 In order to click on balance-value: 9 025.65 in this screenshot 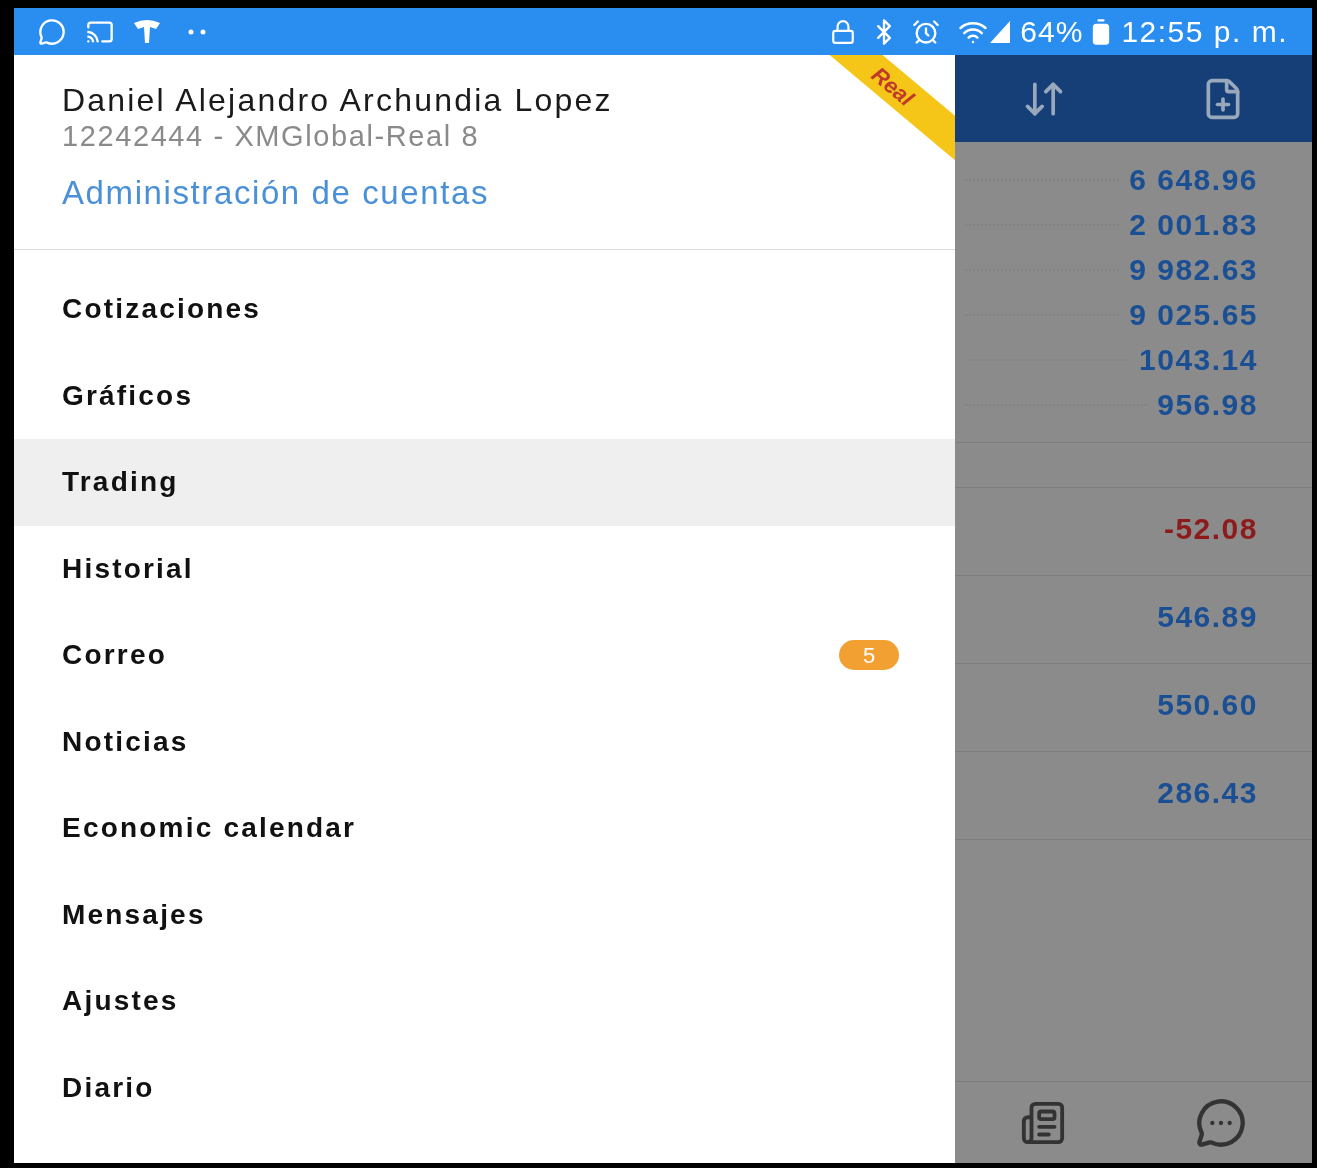, I will do `click(1193, 315)`.